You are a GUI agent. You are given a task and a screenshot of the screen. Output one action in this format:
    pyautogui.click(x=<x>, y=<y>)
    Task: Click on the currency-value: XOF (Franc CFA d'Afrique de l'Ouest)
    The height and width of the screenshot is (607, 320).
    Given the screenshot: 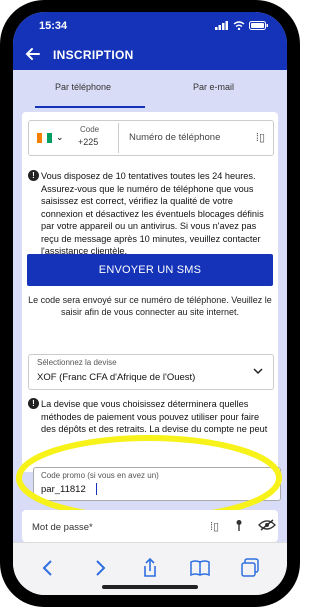 What is the action you would take?
    pyautogui.click(x=116, y=377)
    